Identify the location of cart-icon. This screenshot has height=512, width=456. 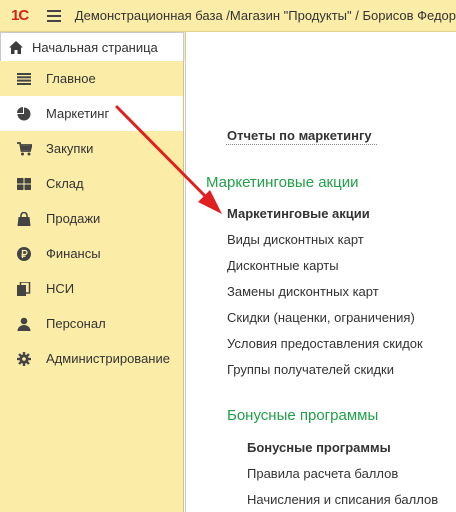
(24, 149).